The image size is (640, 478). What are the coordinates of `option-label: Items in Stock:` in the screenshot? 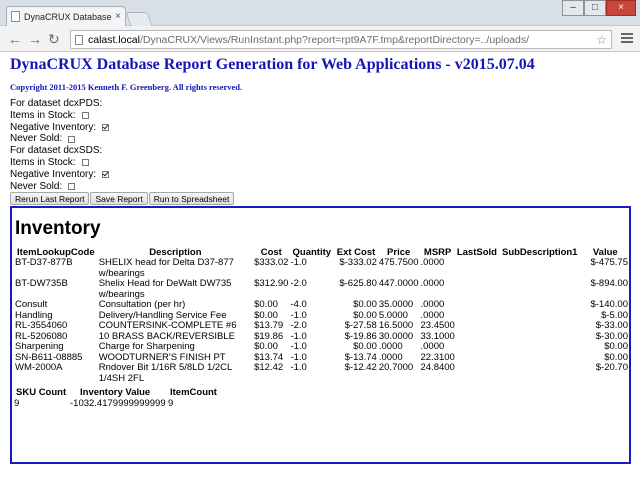 It's located at (43, 162).